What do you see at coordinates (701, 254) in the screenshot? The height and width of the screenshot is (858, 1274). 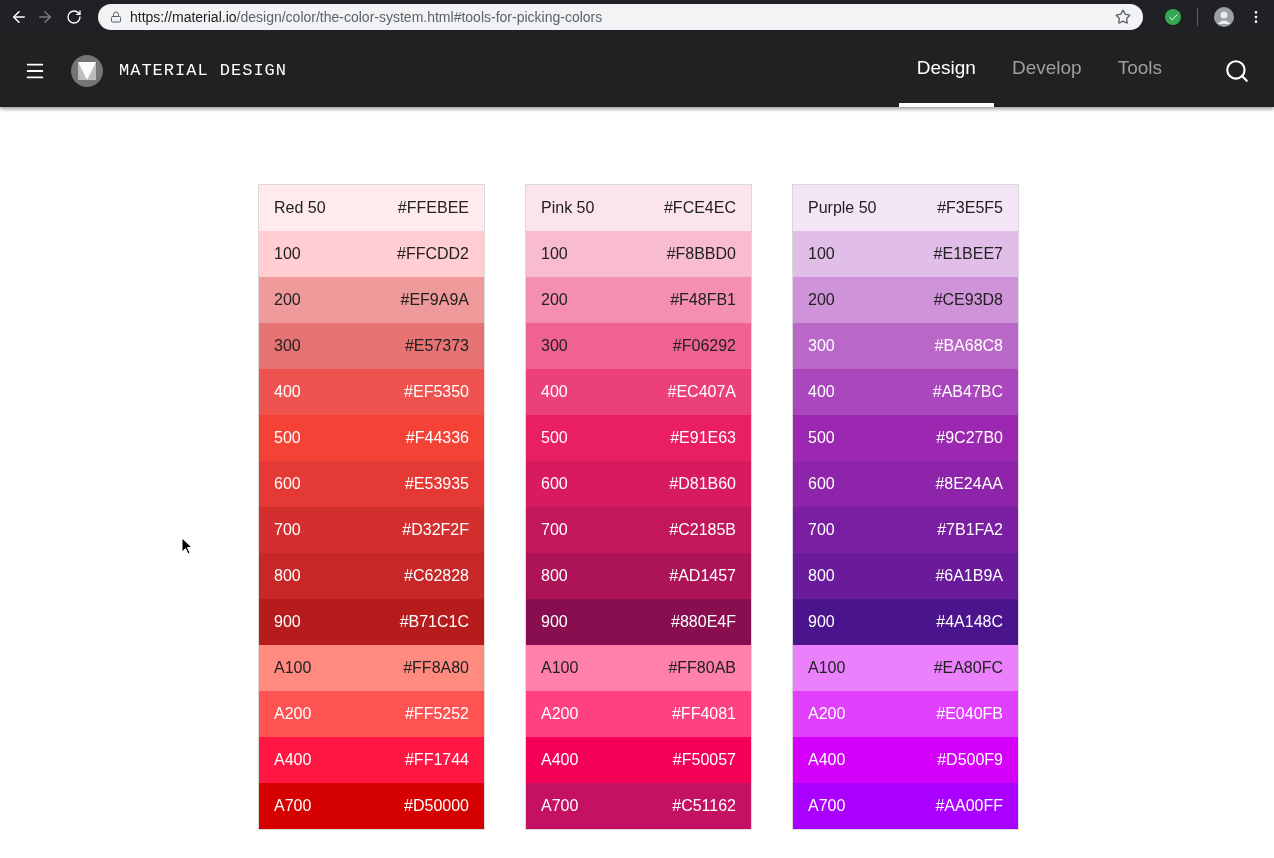 I see `swatch-hex: #F8BBD0` at bounding box center [701, 254].